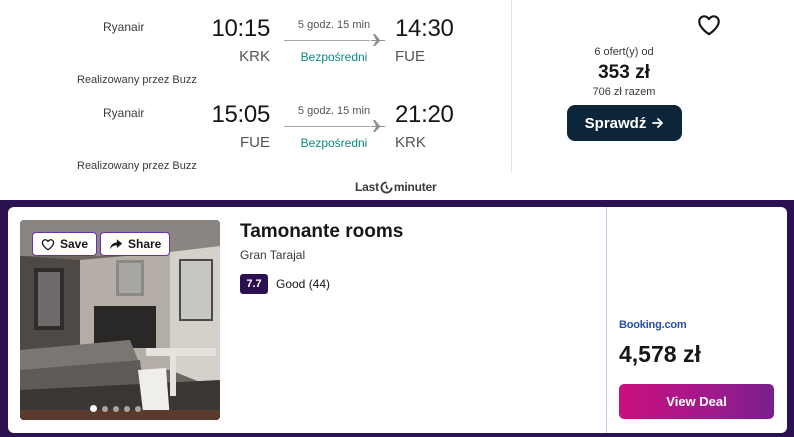 Image resolution: width=794 pixels, height=437 pixels. Describe the element at coordinates (273, 255) in the screenshot. I see `hotel-location: Gran Tarajal` at that location.